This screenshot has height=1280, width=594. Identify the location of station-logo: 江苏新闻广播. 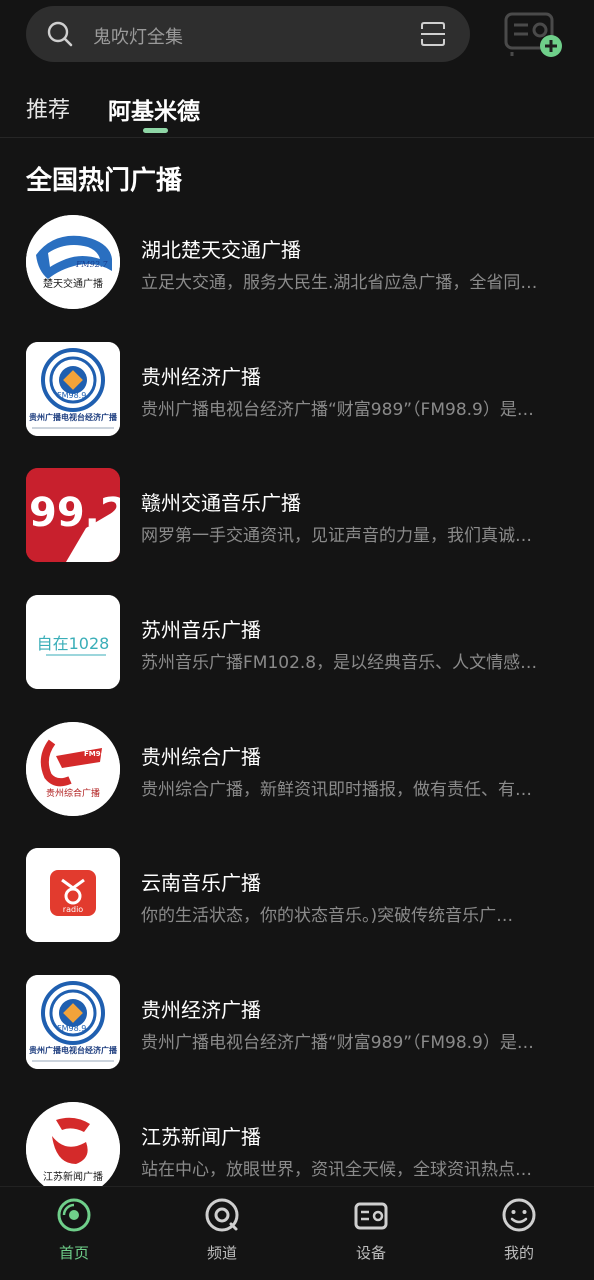
(73, 1149).